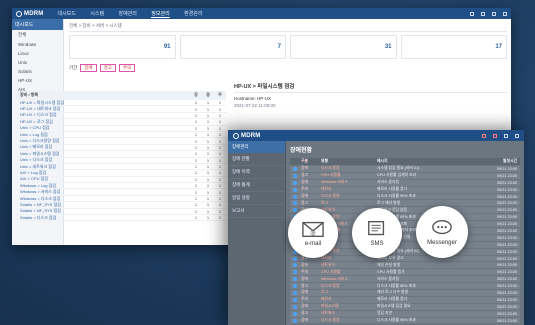 This screenshot has width=535, height=325. I want to click on email-channel: @ e-mail, so click(313, 233).